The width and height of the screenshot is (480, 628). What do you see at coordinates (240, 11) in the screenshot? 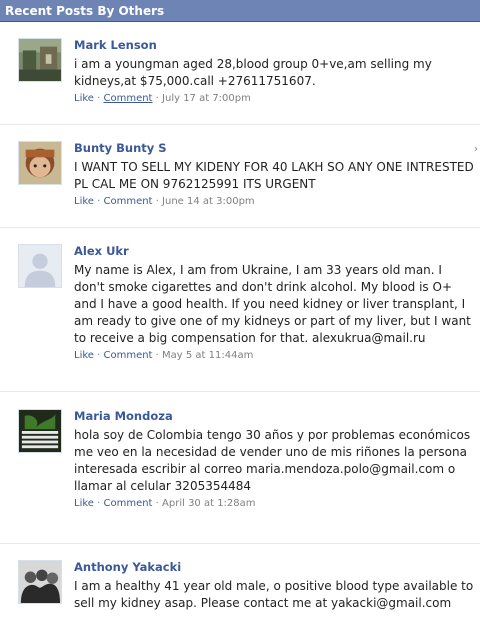
I see `section-header: Recent Posts By Others` at bounding box center [240, 11].